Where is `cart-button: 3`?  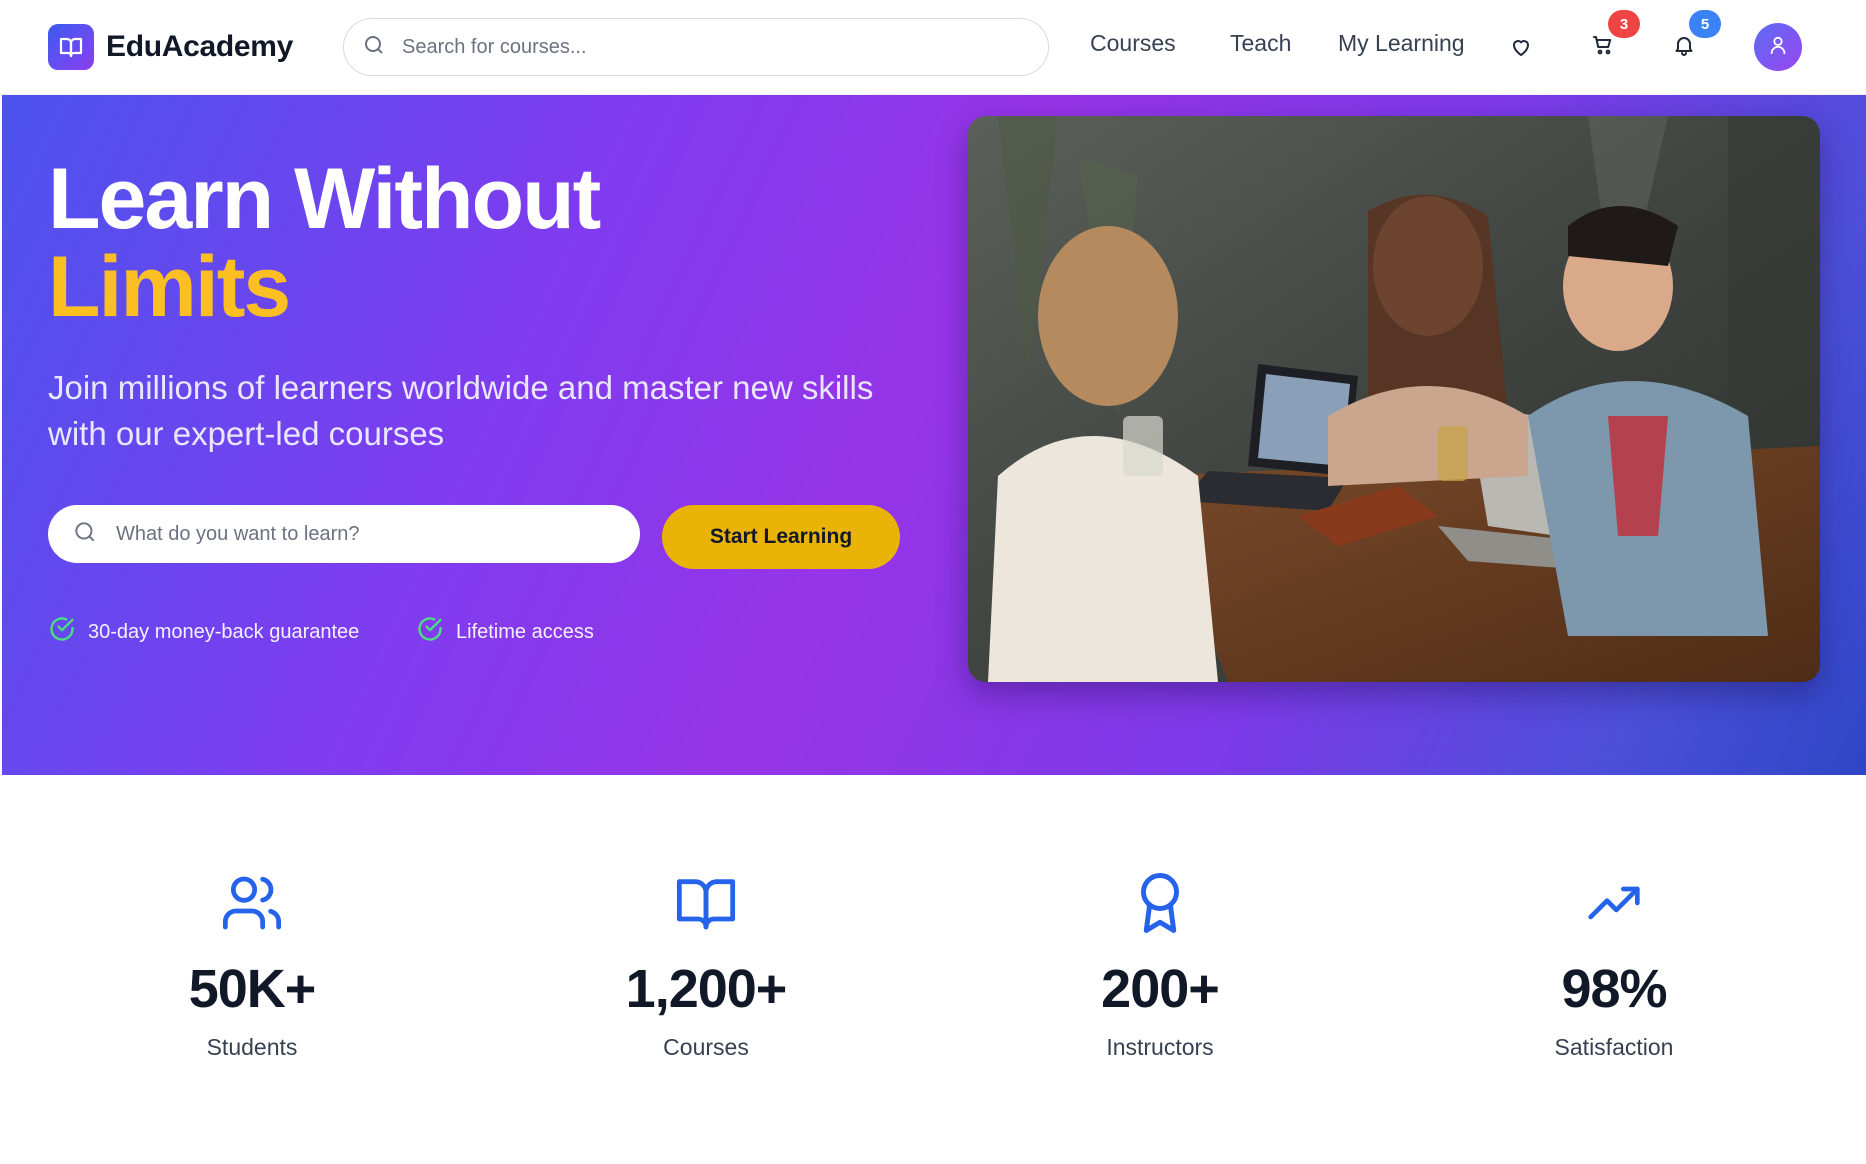
cart-button: 3 is located at coordinates (1614, 36).